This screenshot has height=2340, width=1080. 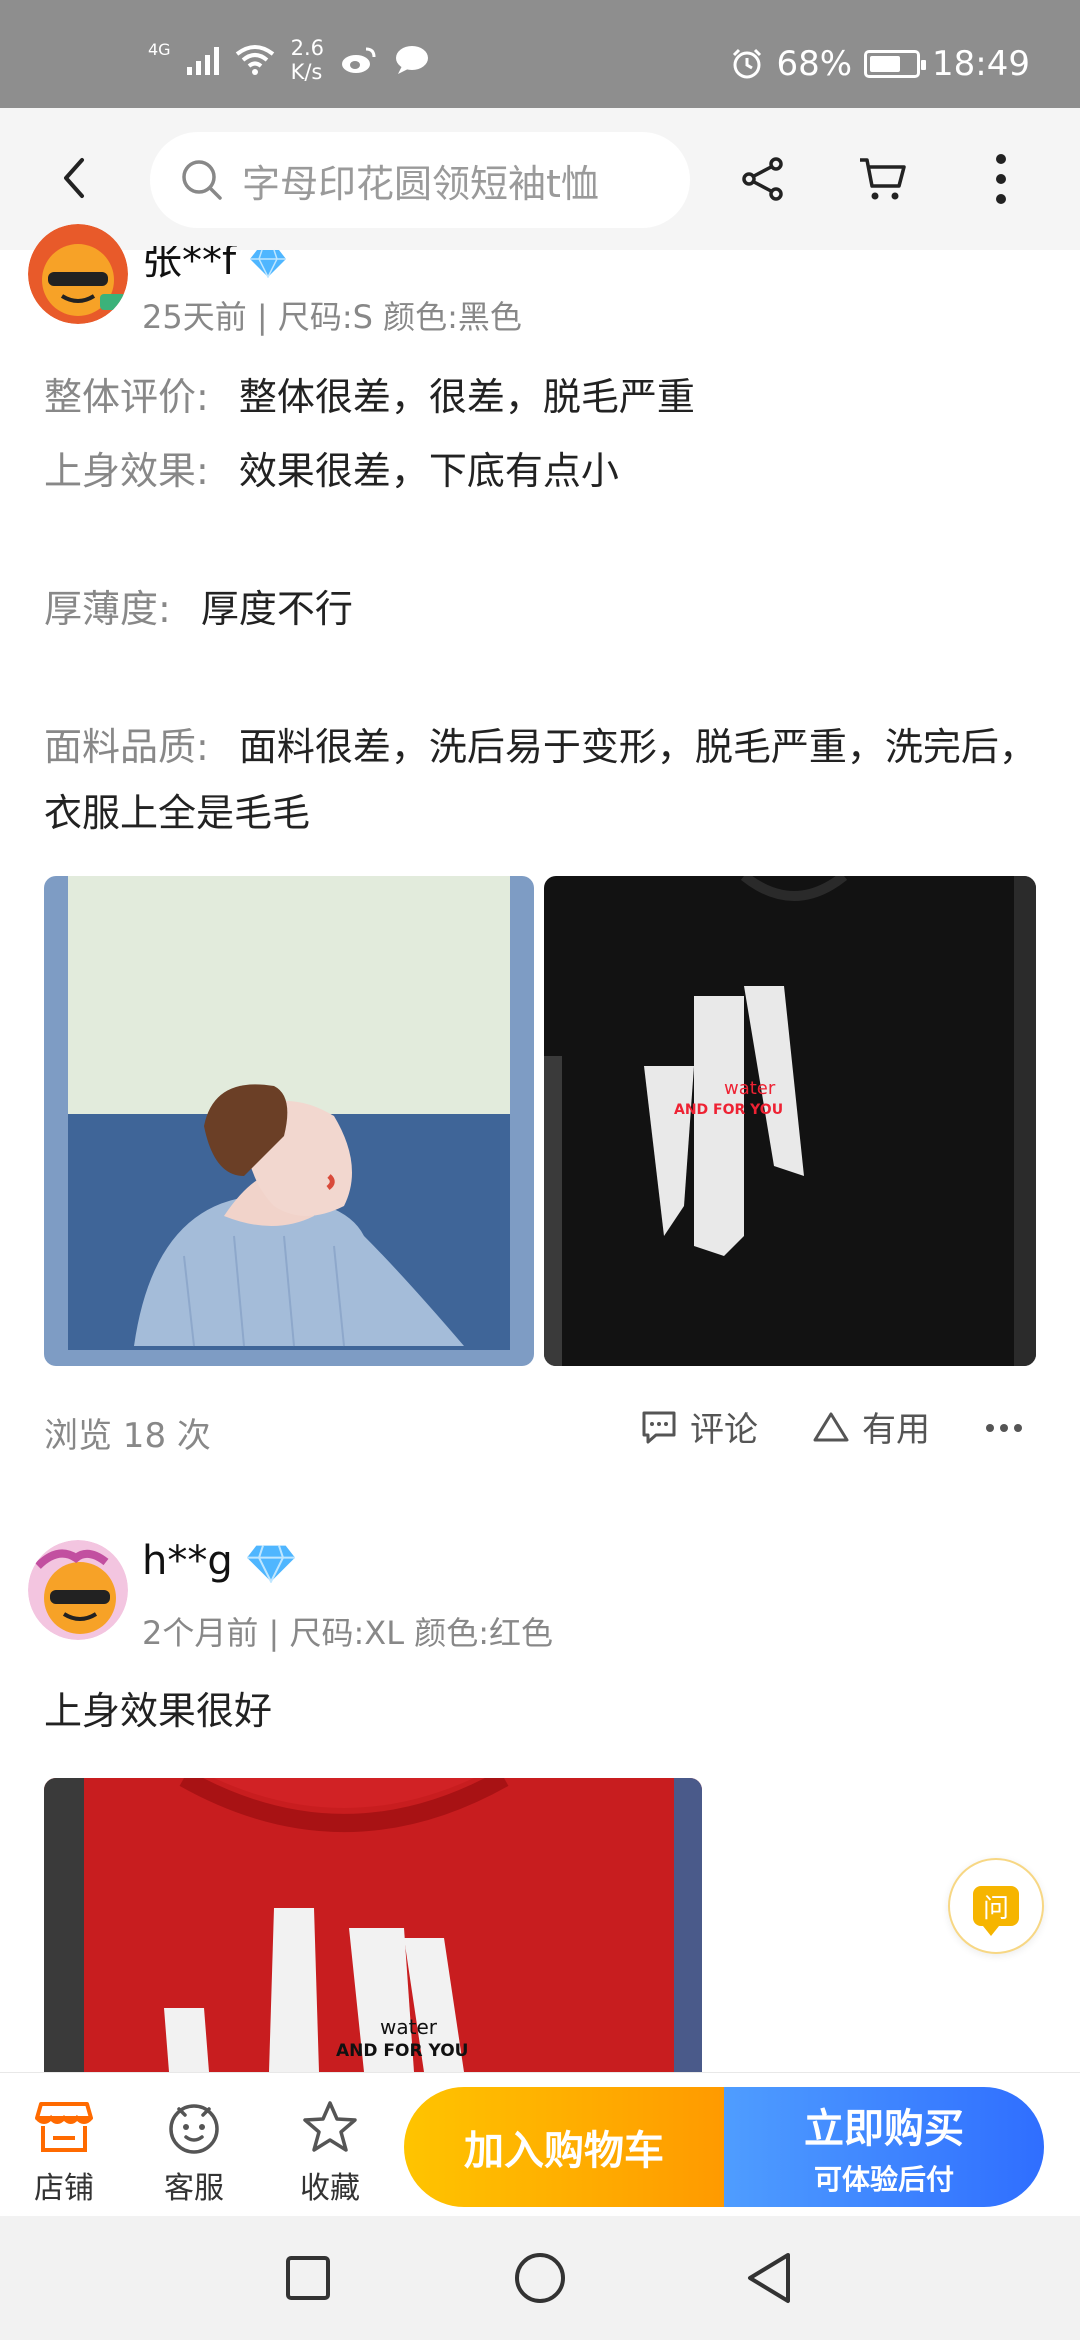 What do you see at coordinates (332, 317) in the screenshot?
I see `review-meta: 25天前 | 尺码:S 颜色:黑色` at bounding box center [332, 317].